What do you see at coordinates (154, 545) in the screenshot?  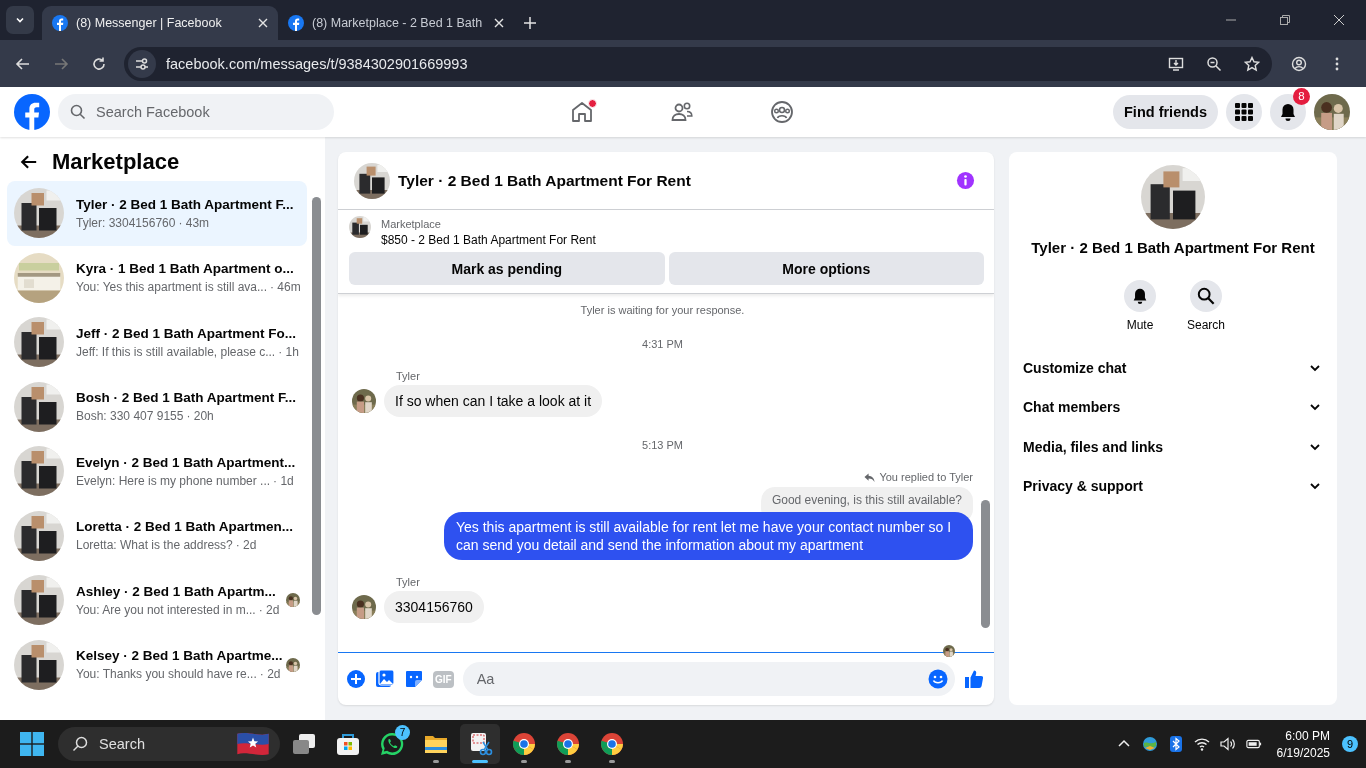 I see `message-preview: Loretta: What is the address?` at bounding box center [154, 545].